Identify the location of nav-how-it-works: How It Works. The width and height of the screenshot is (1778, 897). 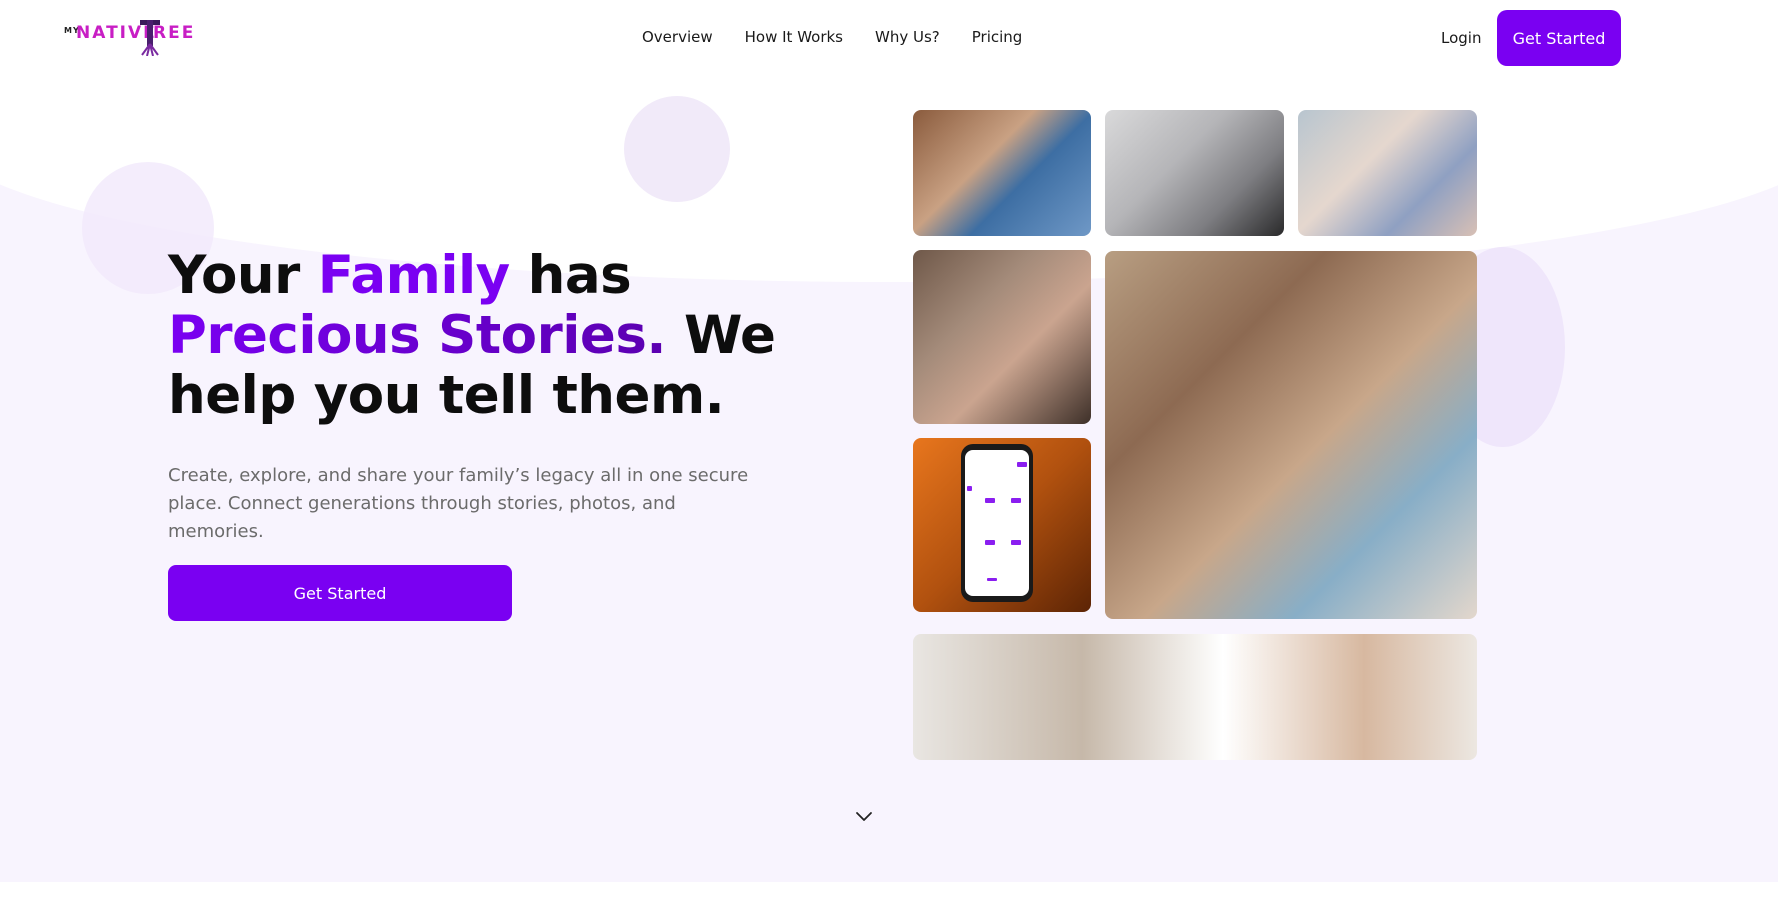
(794, 37).